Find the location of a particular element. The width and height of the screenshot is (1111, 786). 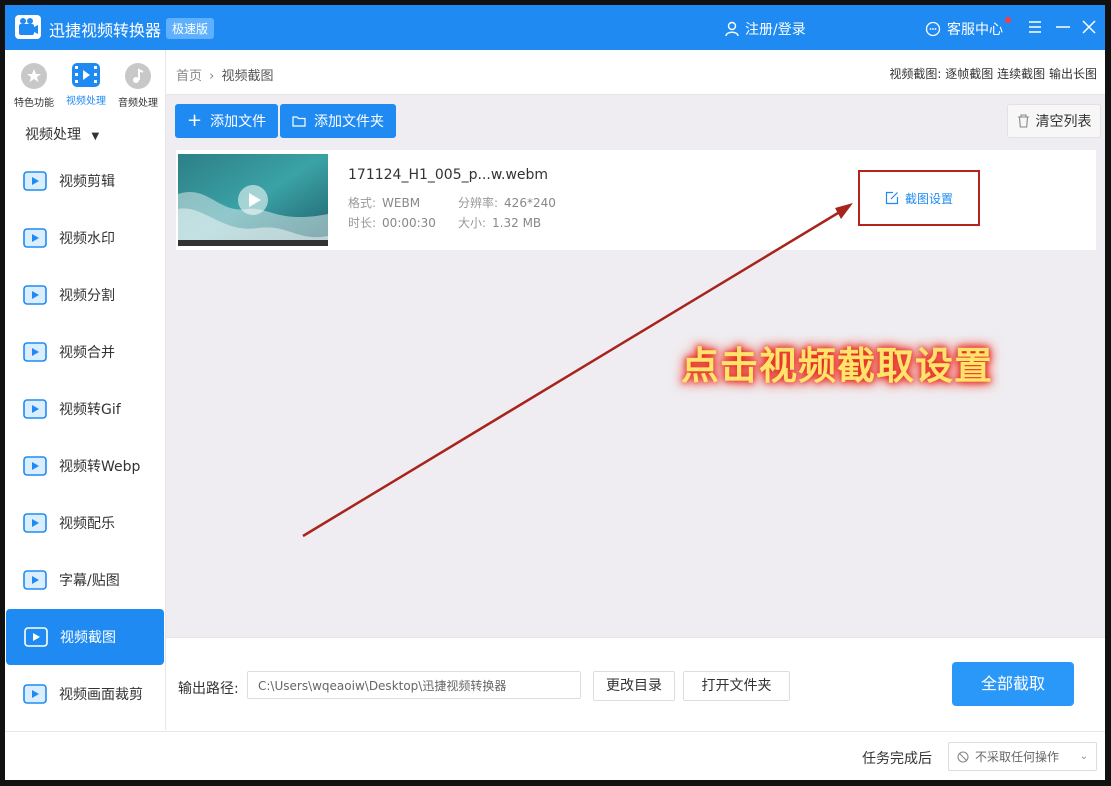

file-name: 171124_H1_005_p...w.webm is located at coordinates (448, 175).